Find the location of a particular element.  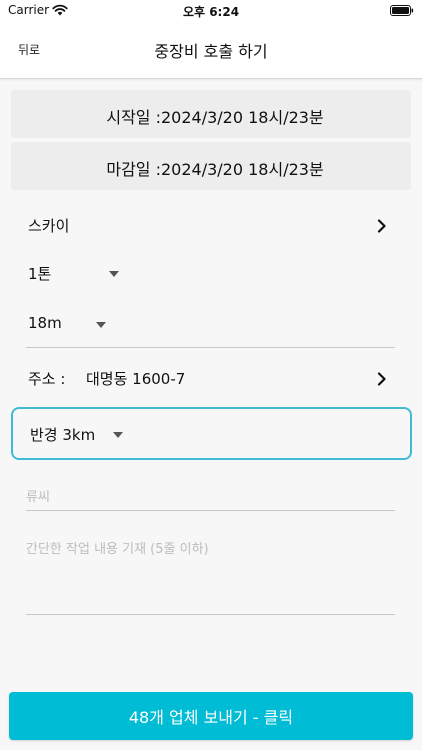

battery-icon is located at coordinates (402, 10).